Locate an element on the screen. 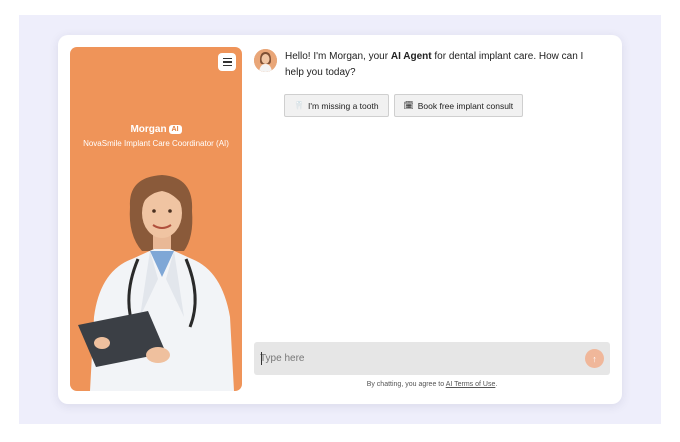 The image size is (680, 442). agent-avatar is located at coordinates (265, 60).